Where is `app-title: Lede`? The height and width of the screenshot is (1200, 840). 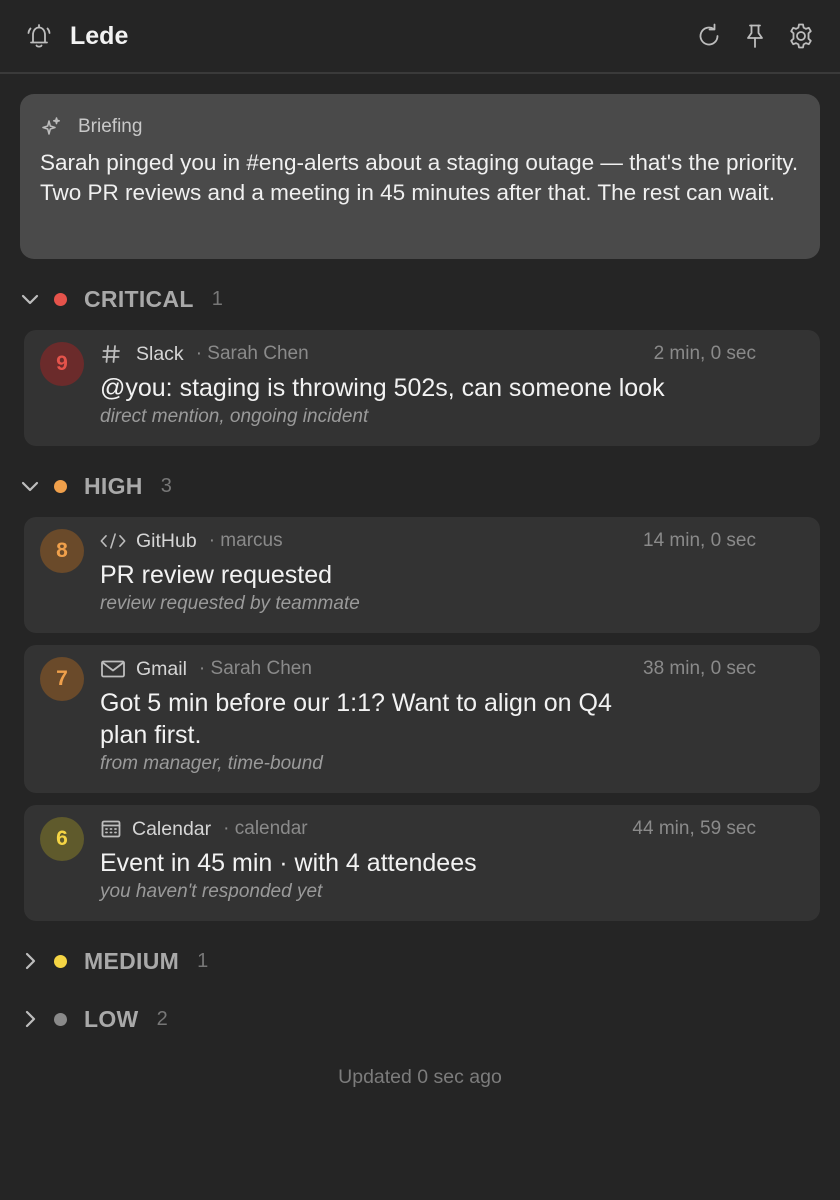 app-title: Lede is located at coordinates (99, 35).